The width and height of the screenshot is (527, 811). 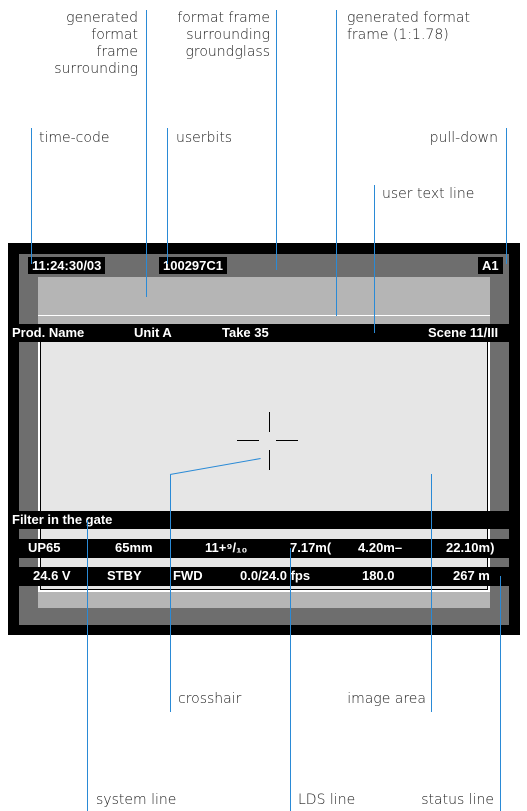 I want to click on lens-type: UP65, so click(x=44, y=547).